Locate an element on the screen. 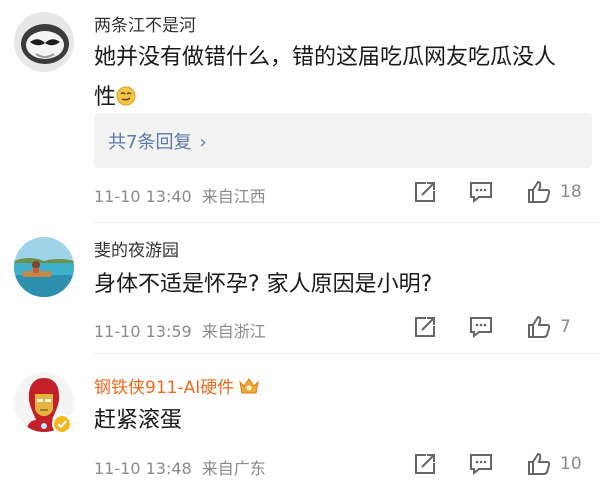  comment-text: 身体不适是怀孕? 家人原因是小明? is located at coordinates (339, 285).